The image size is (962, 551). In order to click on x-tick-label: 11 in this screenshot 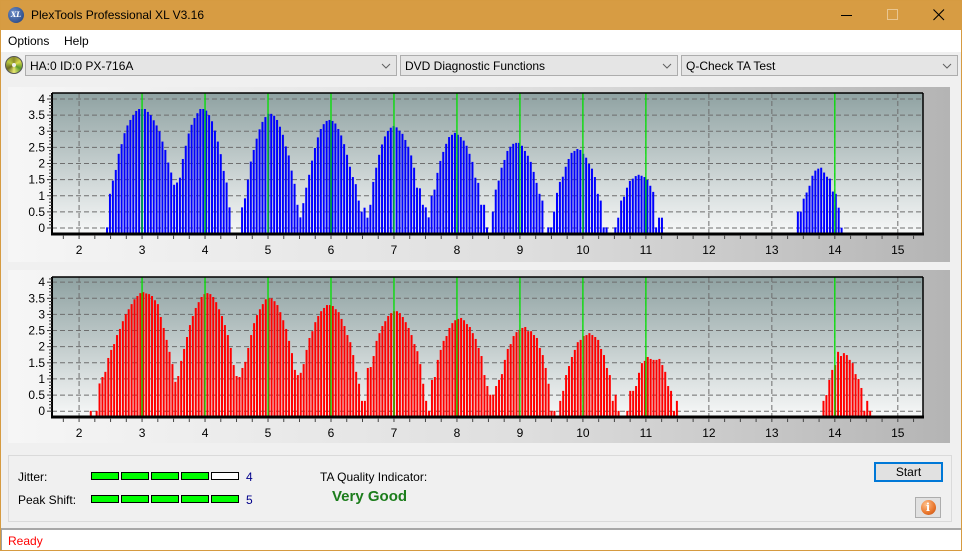, I will do `click(646, 250)`.